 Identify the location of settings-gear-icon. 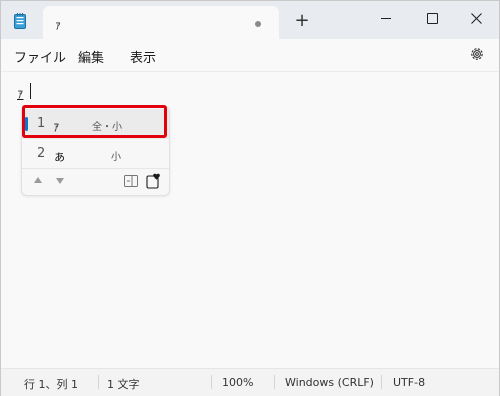
(477, 54).